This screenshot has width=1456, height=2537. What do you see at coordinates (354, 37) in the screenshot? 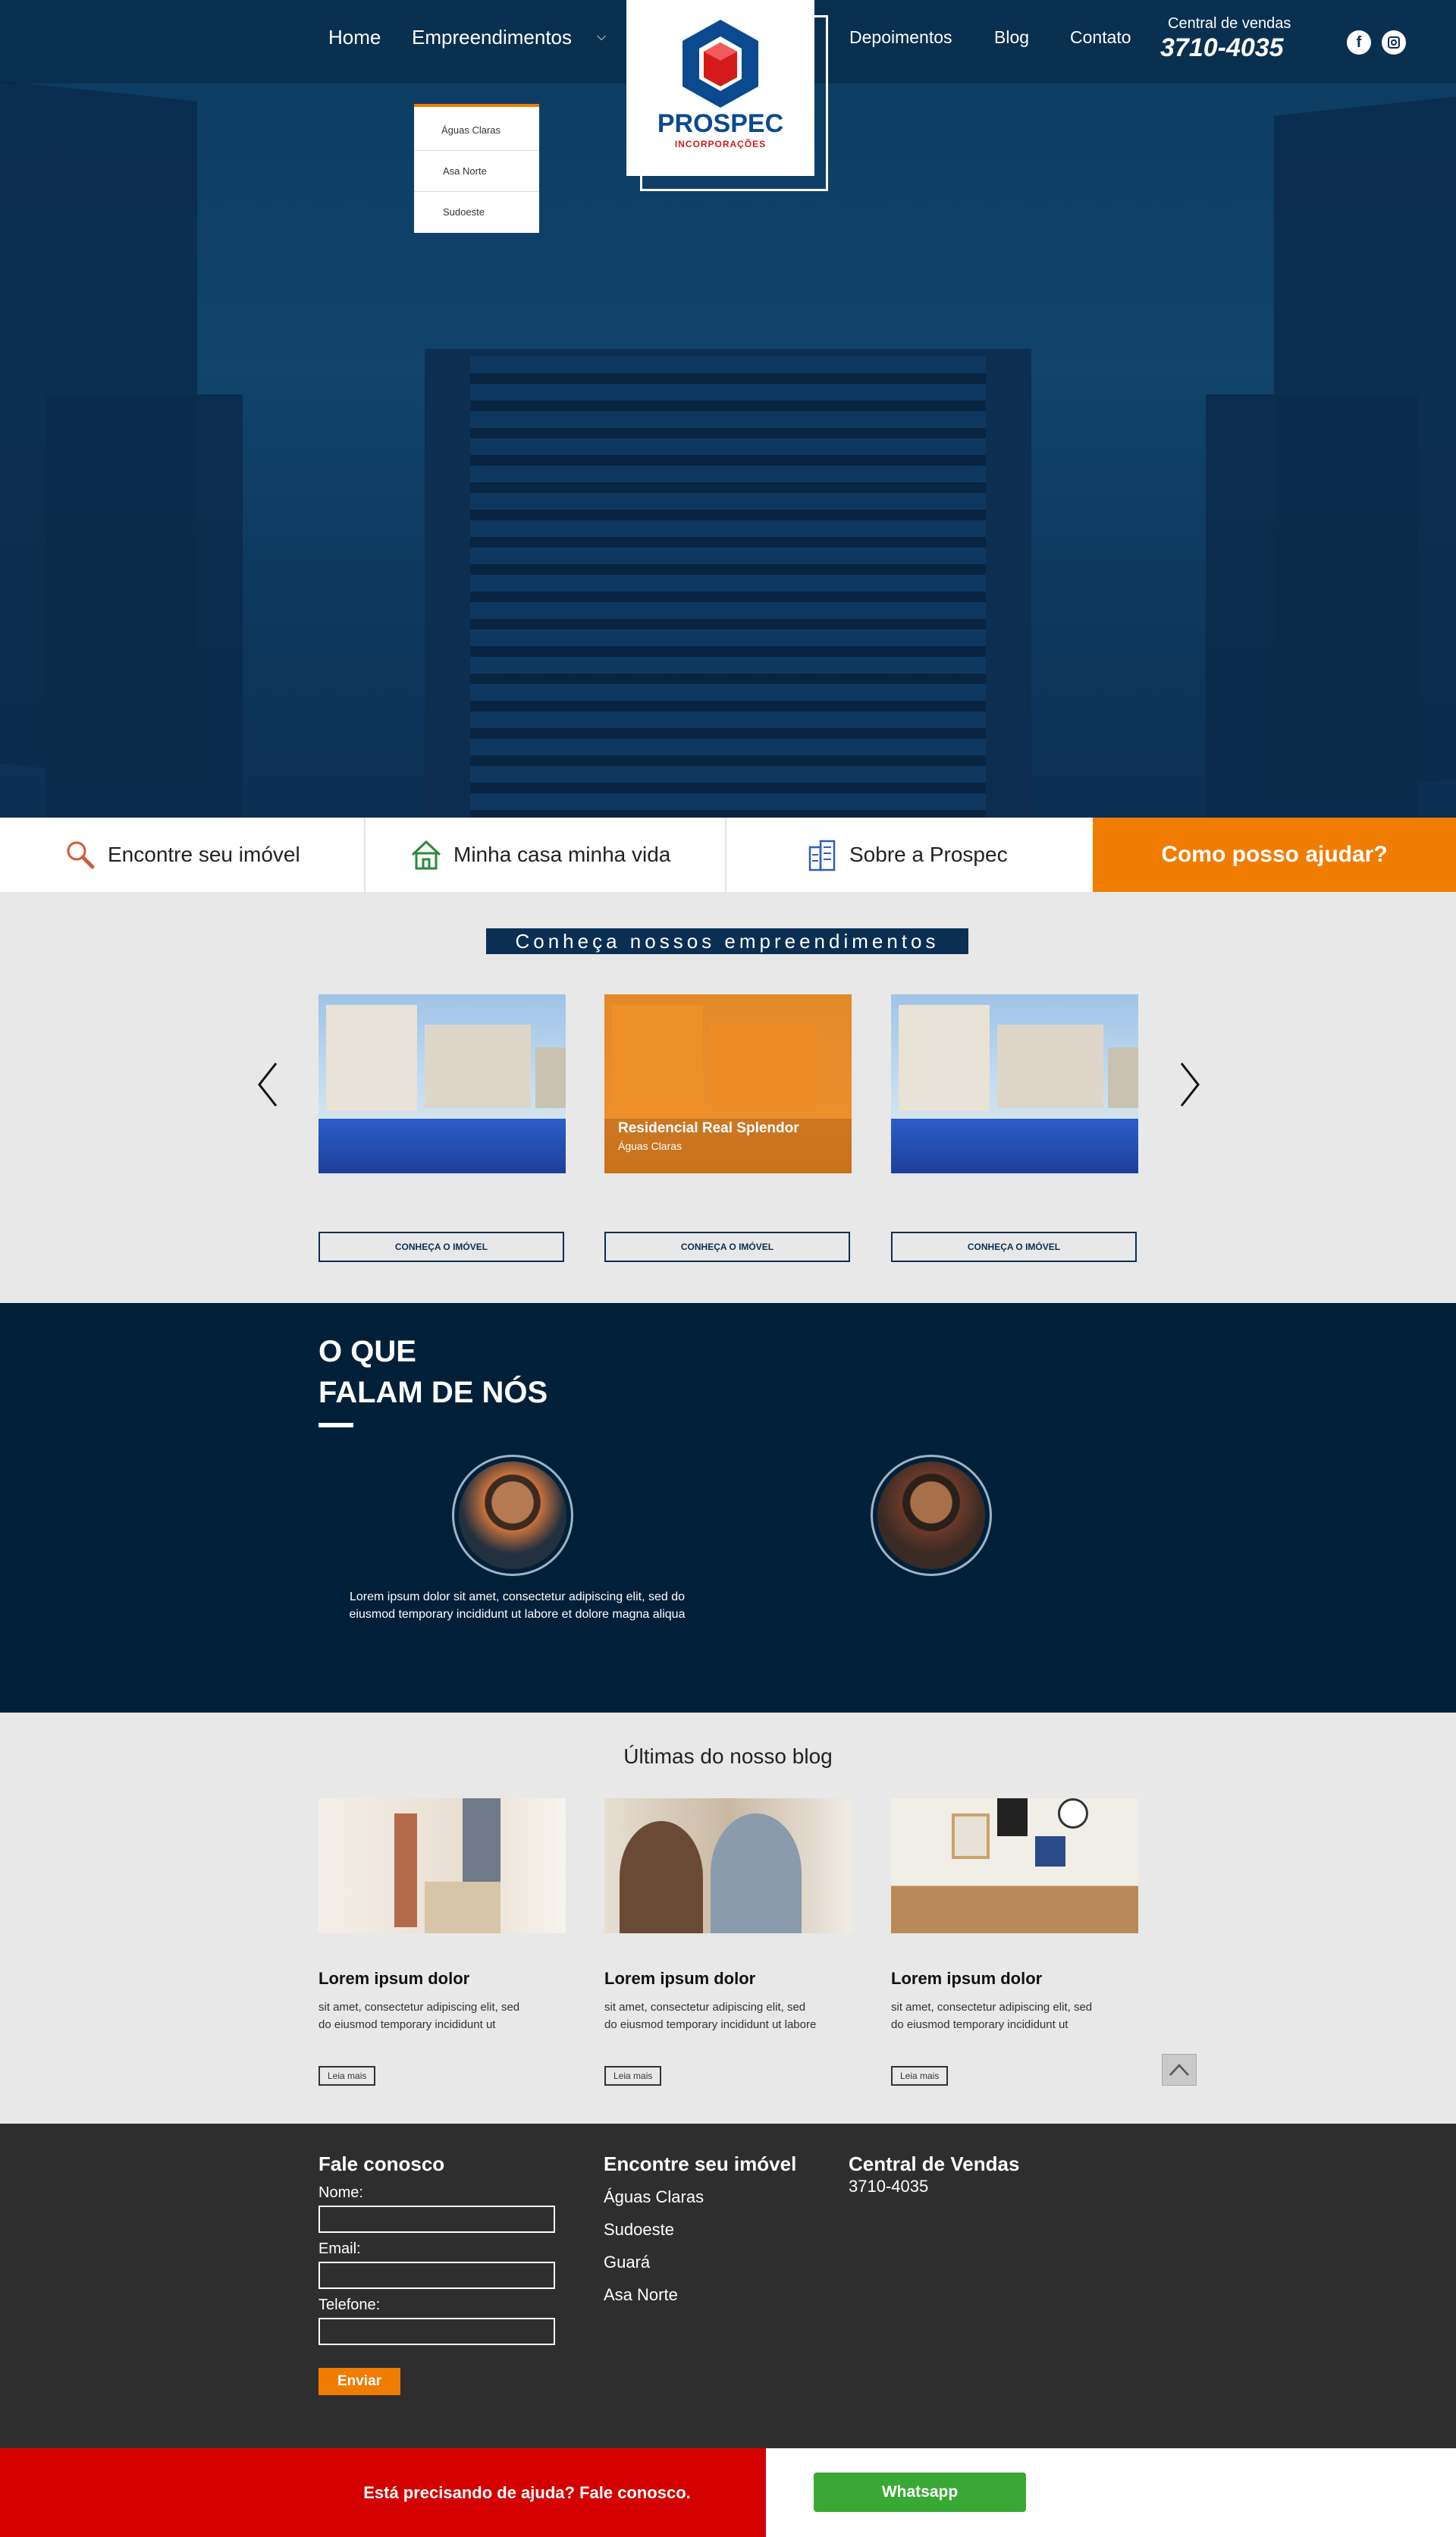
I see `nav-home: Home` at bounding box center [354, 37].